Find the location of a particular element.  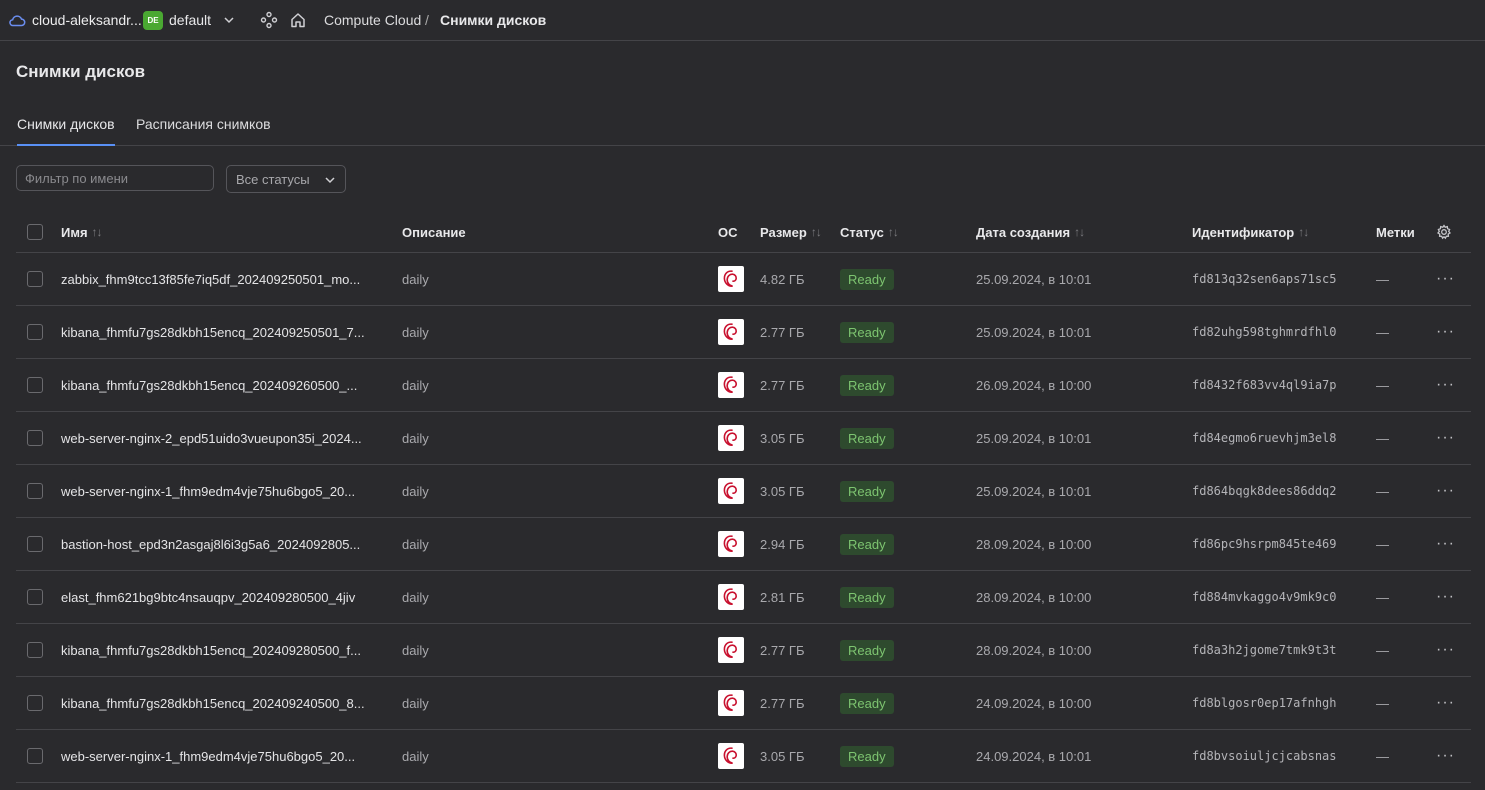

select-all-checkbox is located at coordinates (35, 232).